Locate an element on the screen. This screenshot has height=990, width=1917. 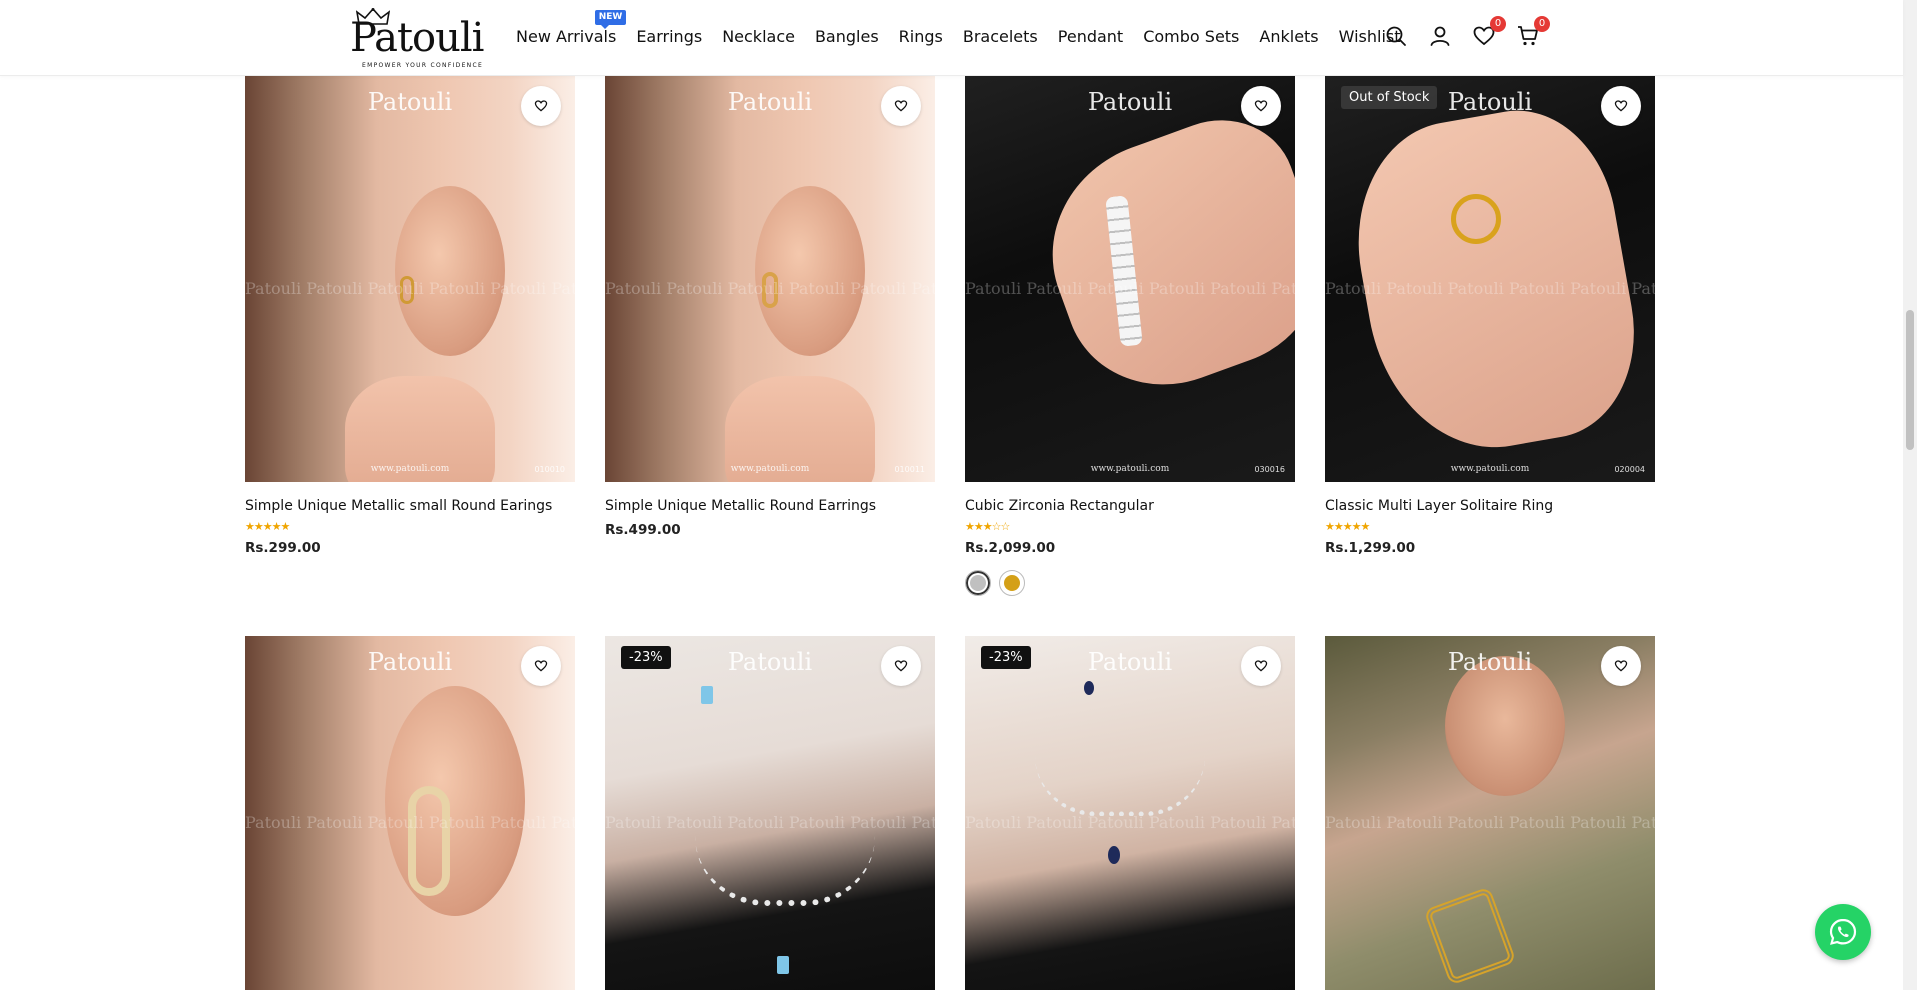
account-button is located at coordinates (1440, 36).